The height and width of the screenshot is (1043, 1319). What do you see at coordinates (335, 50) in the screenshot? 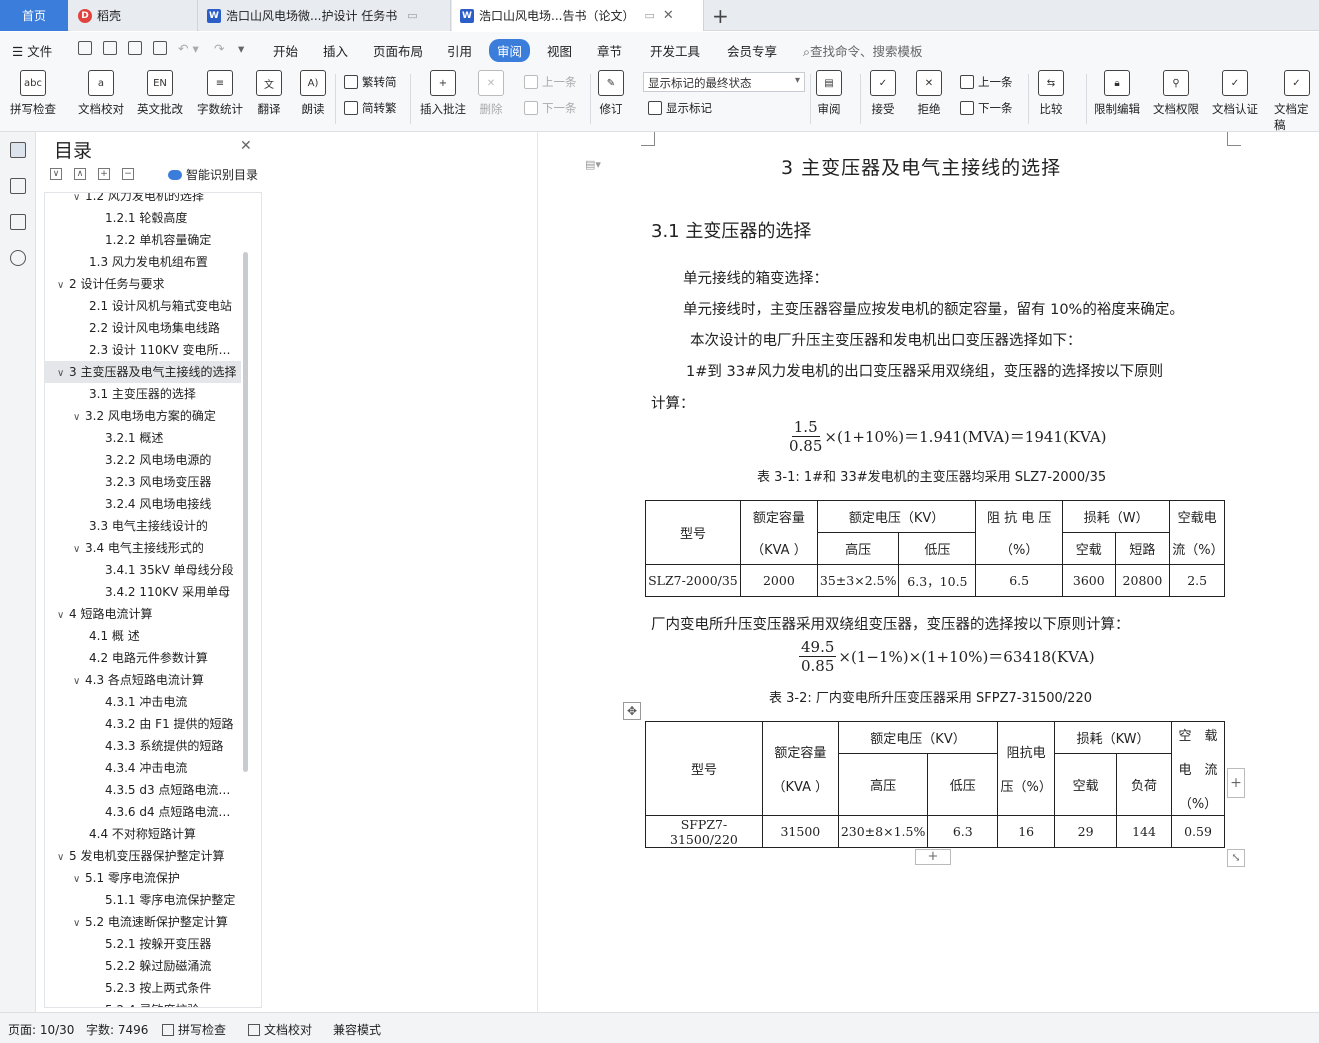
I see `menu-insert: 插入` at bounding box center [335, 50].